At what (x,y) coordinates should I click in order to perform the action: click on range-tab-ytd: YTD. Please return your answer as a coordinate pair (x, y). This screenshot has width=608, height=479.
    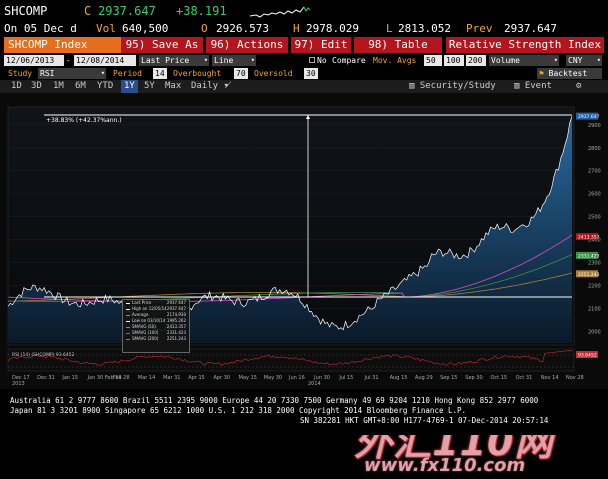
    Looking at the image, I should click on (105, 86).